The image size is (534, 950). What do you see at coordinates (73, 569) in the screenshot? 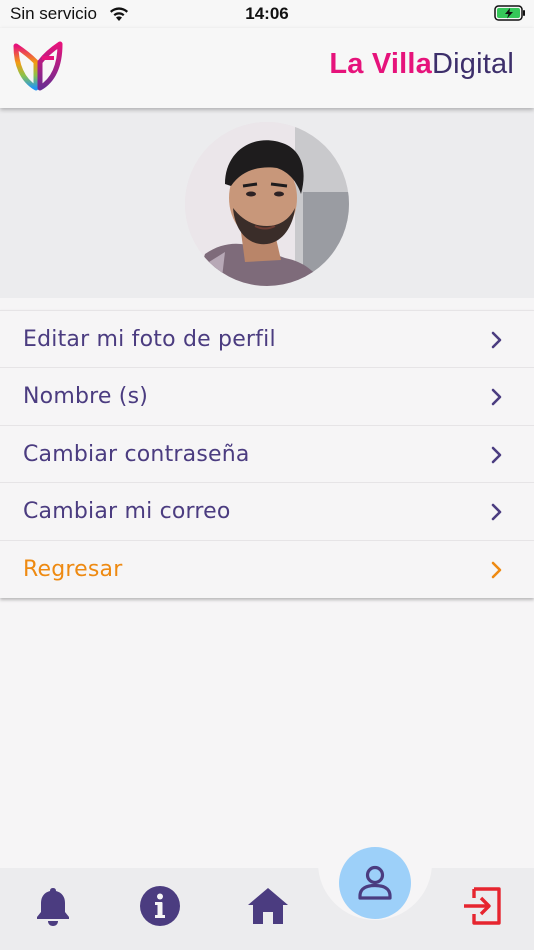
I see `menu-item-label: Regresar` at bounding box center [73, 569].